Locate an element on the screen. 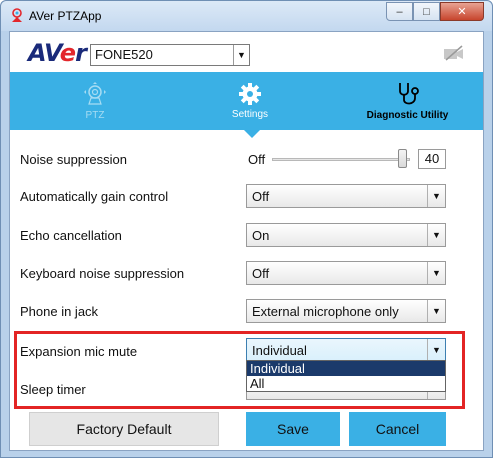 This screenshot has height=458, width=493. brand-row: AVer FONE520 ▼ is located at coordinates (246, 52).